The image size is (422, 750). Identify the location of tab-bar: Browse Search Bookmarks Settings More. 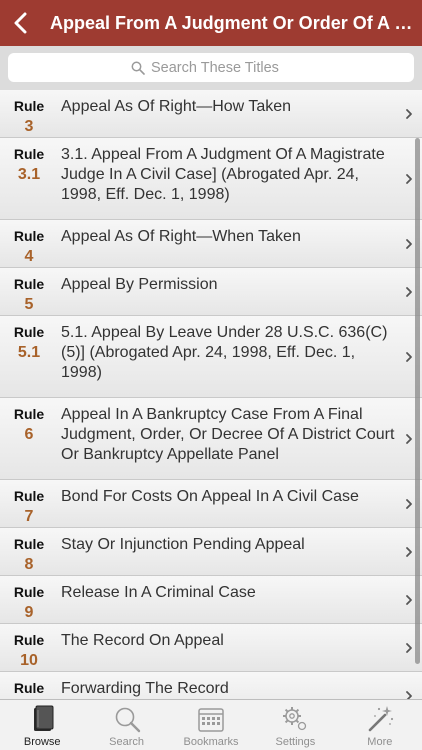
(211, 724).